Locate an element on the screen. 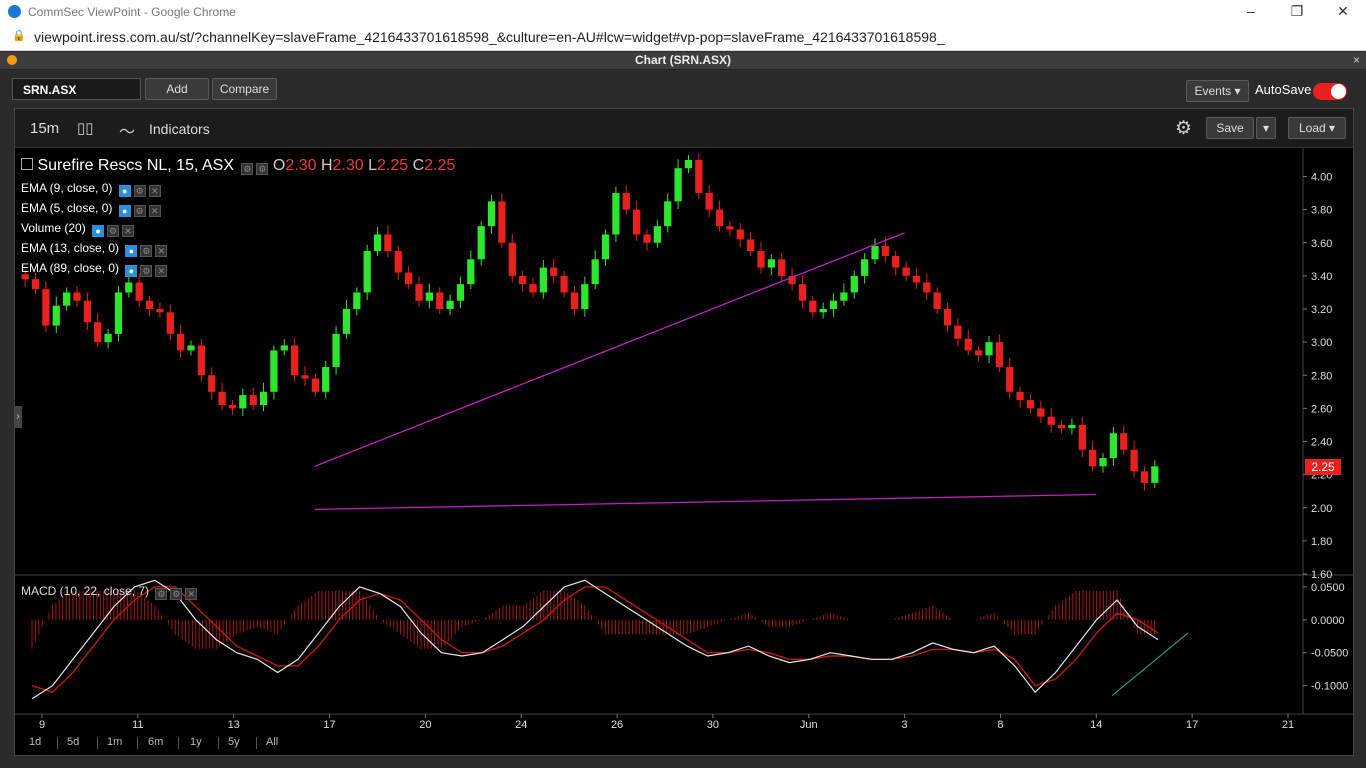  price-tick-label: 2.60 is located at coordinates (1321, 409).